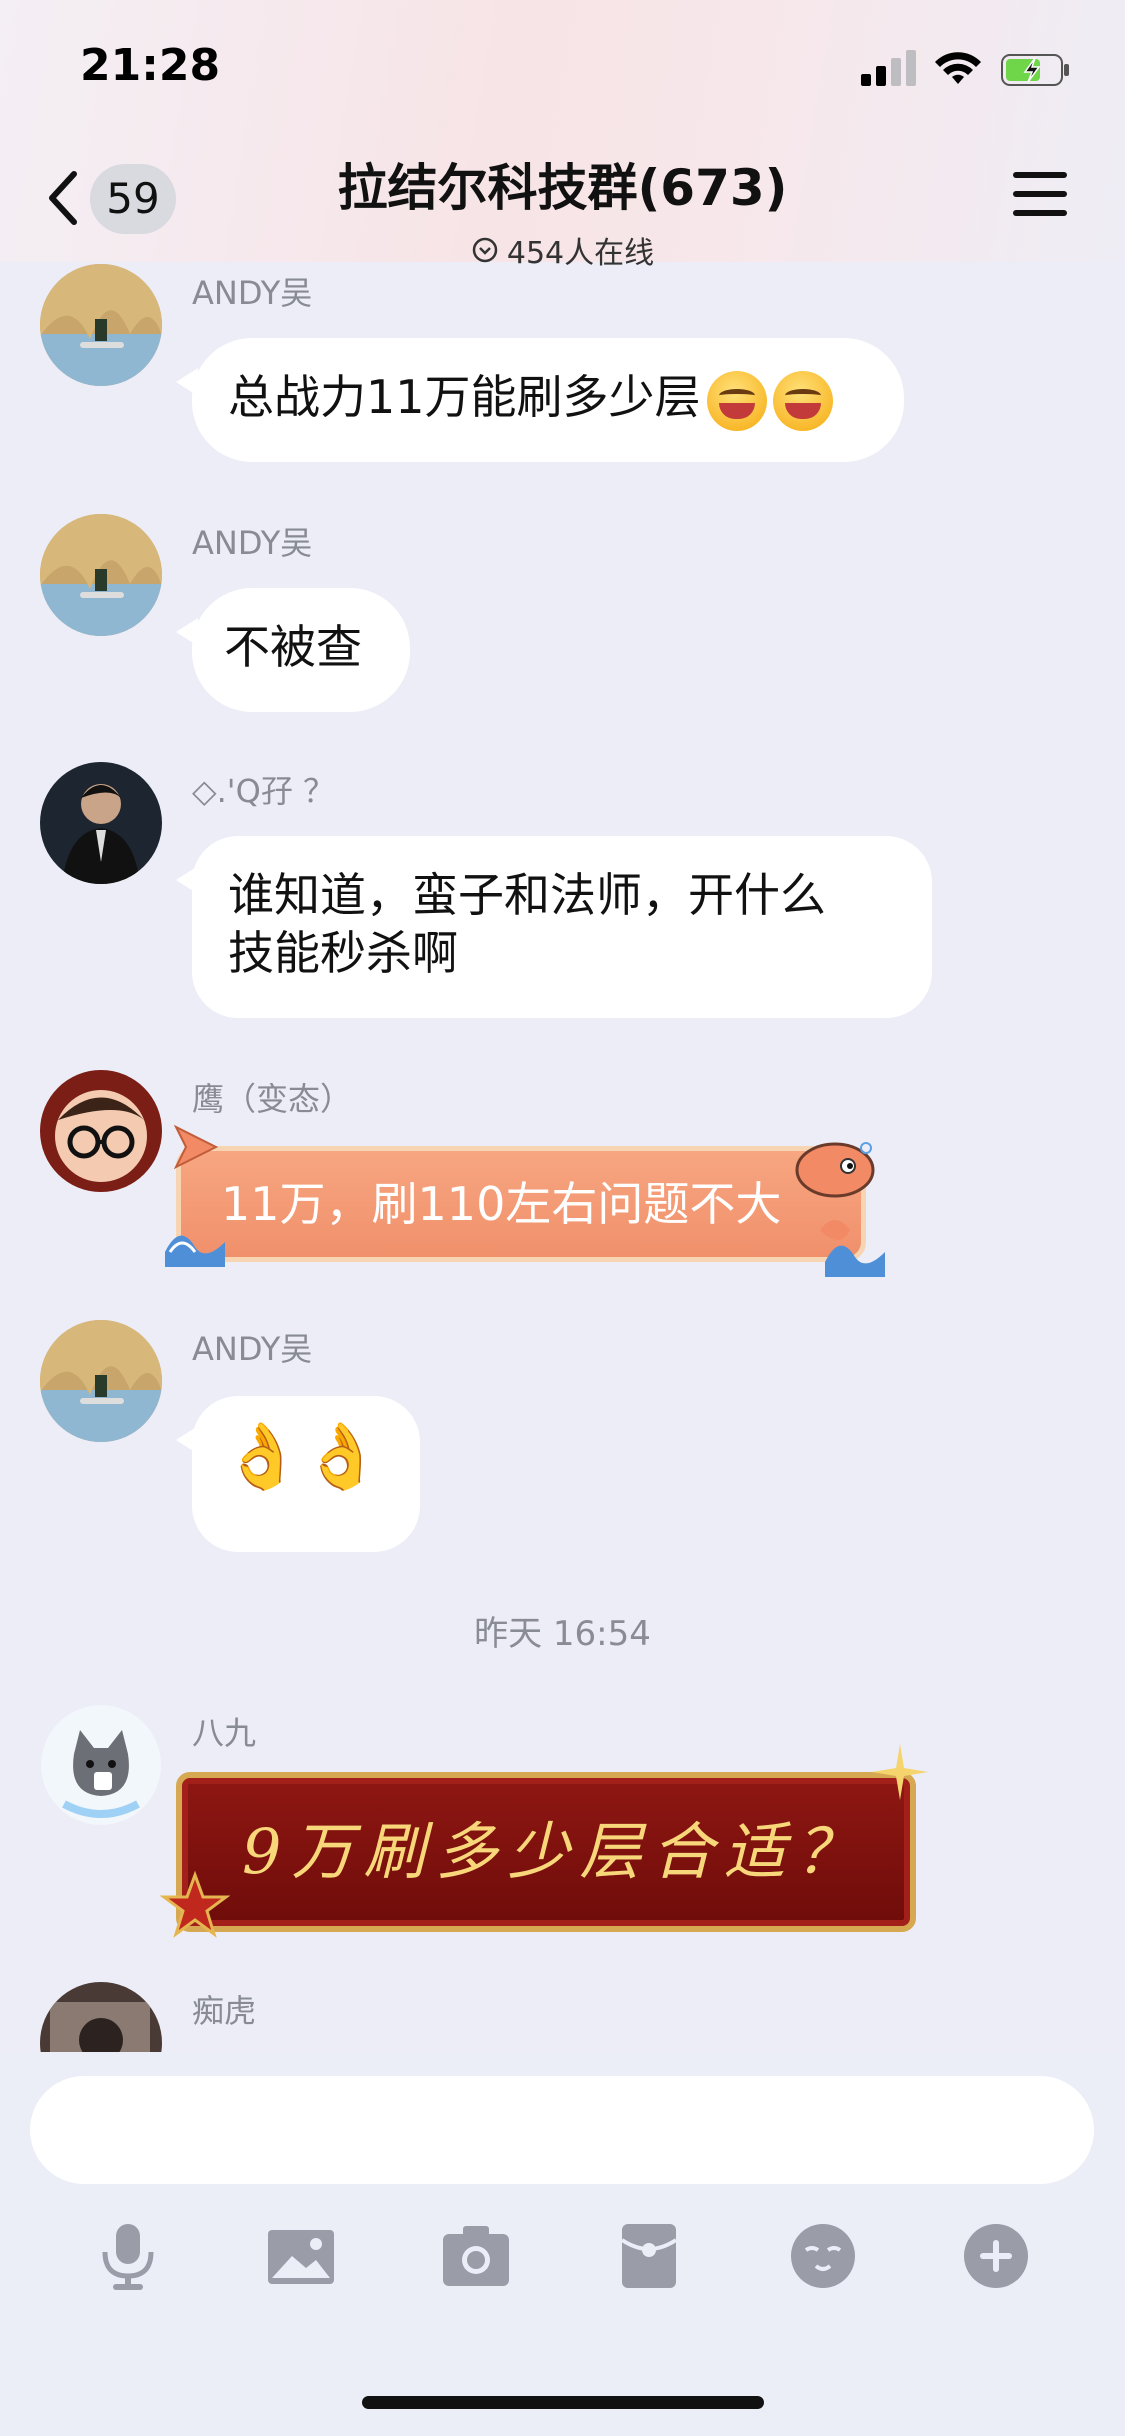  I want to click on message-bubble: 不被查, so click(293, 650).